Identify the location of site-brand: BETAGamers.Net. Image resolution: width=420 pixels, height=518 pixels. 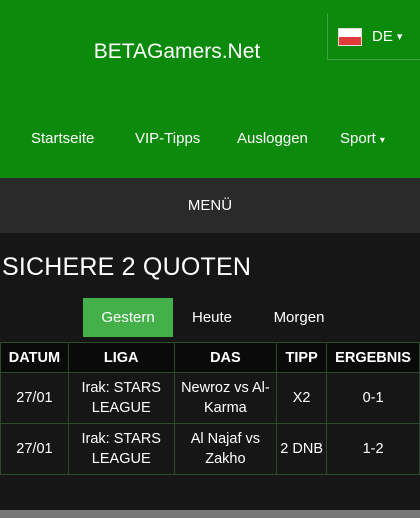
(177, 52).